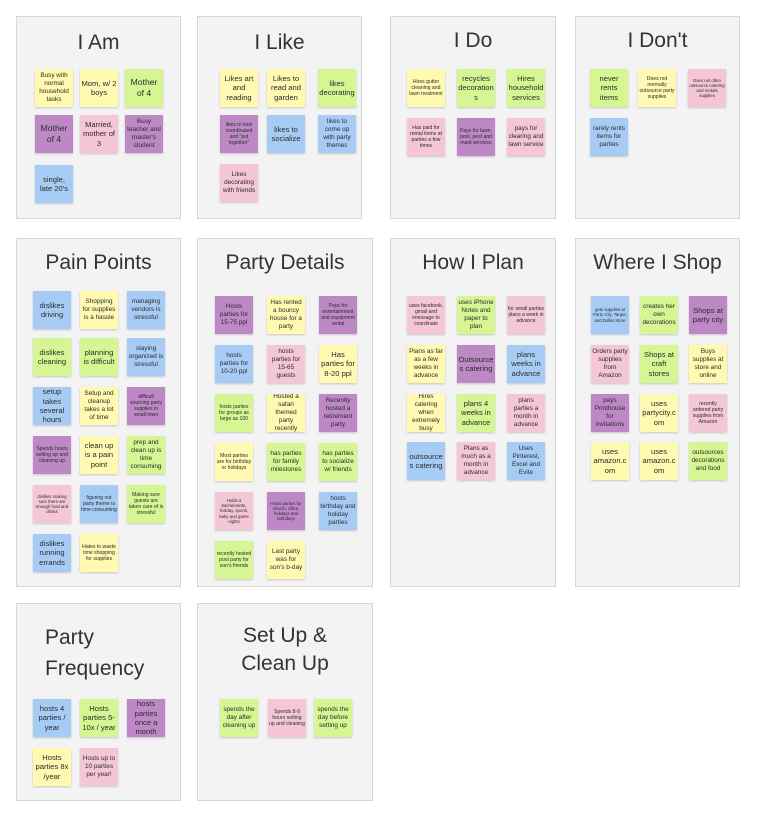  Describe the element at coordinates (239, 183) in the screenshot. I see `sticky-note: Likes decorating with friends` at that location.